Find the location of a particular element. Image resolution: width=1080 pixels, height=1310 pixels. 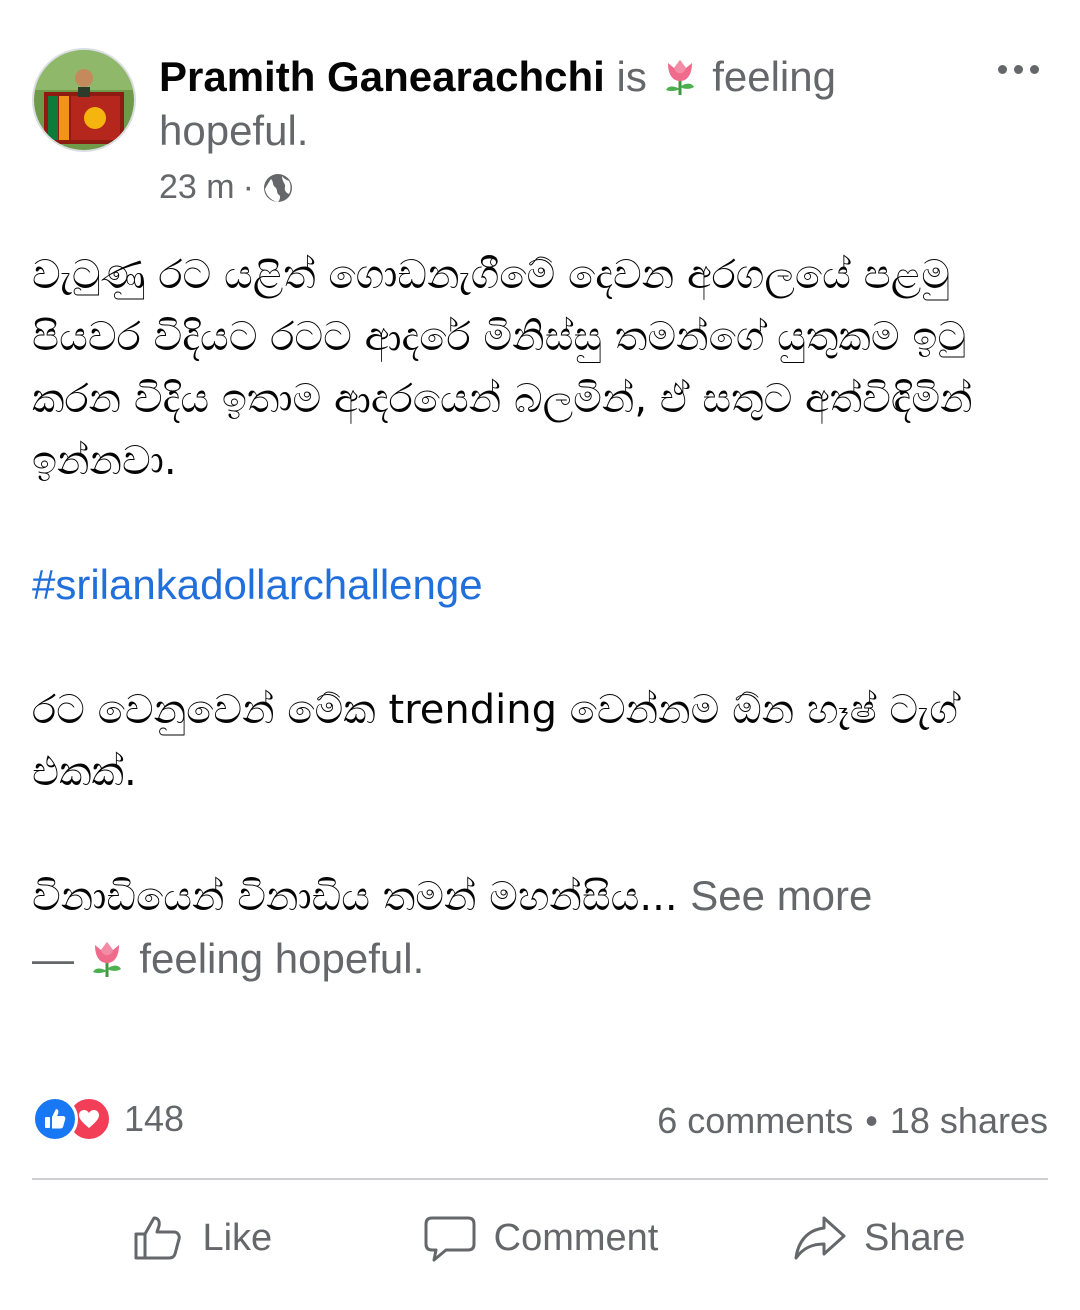

feeling-dash: — is located at coordinates (53, 958).